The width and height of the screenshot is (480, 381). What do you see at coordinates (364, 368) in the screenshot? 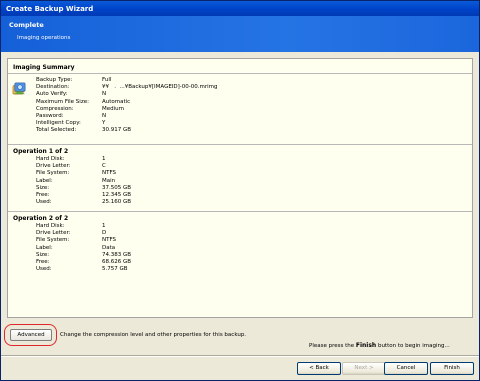
I see `next-button: Next >` at bounding box center [364, 368].